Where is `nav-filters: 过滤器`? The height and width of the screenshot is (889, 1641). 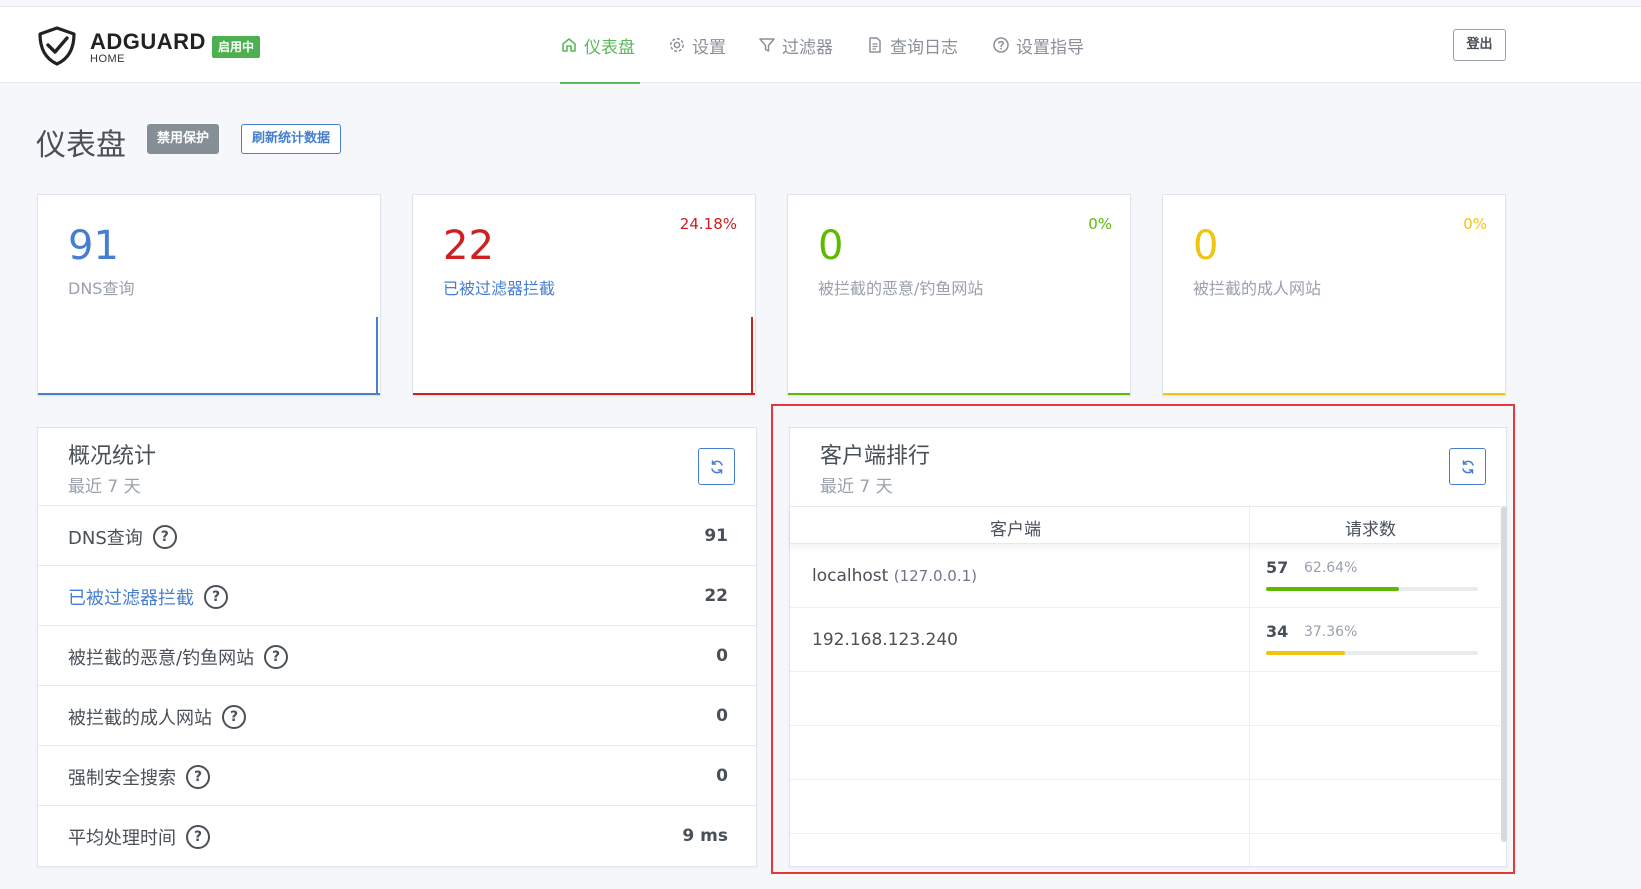
nav-filters: 过滤器 is located at coordinates (795, 45).